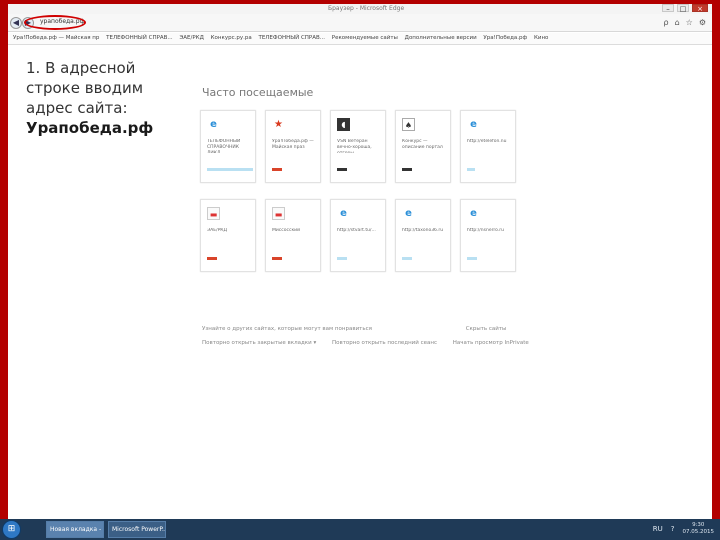  I want to click on favorites-icon: ☆, so click(689, 22).